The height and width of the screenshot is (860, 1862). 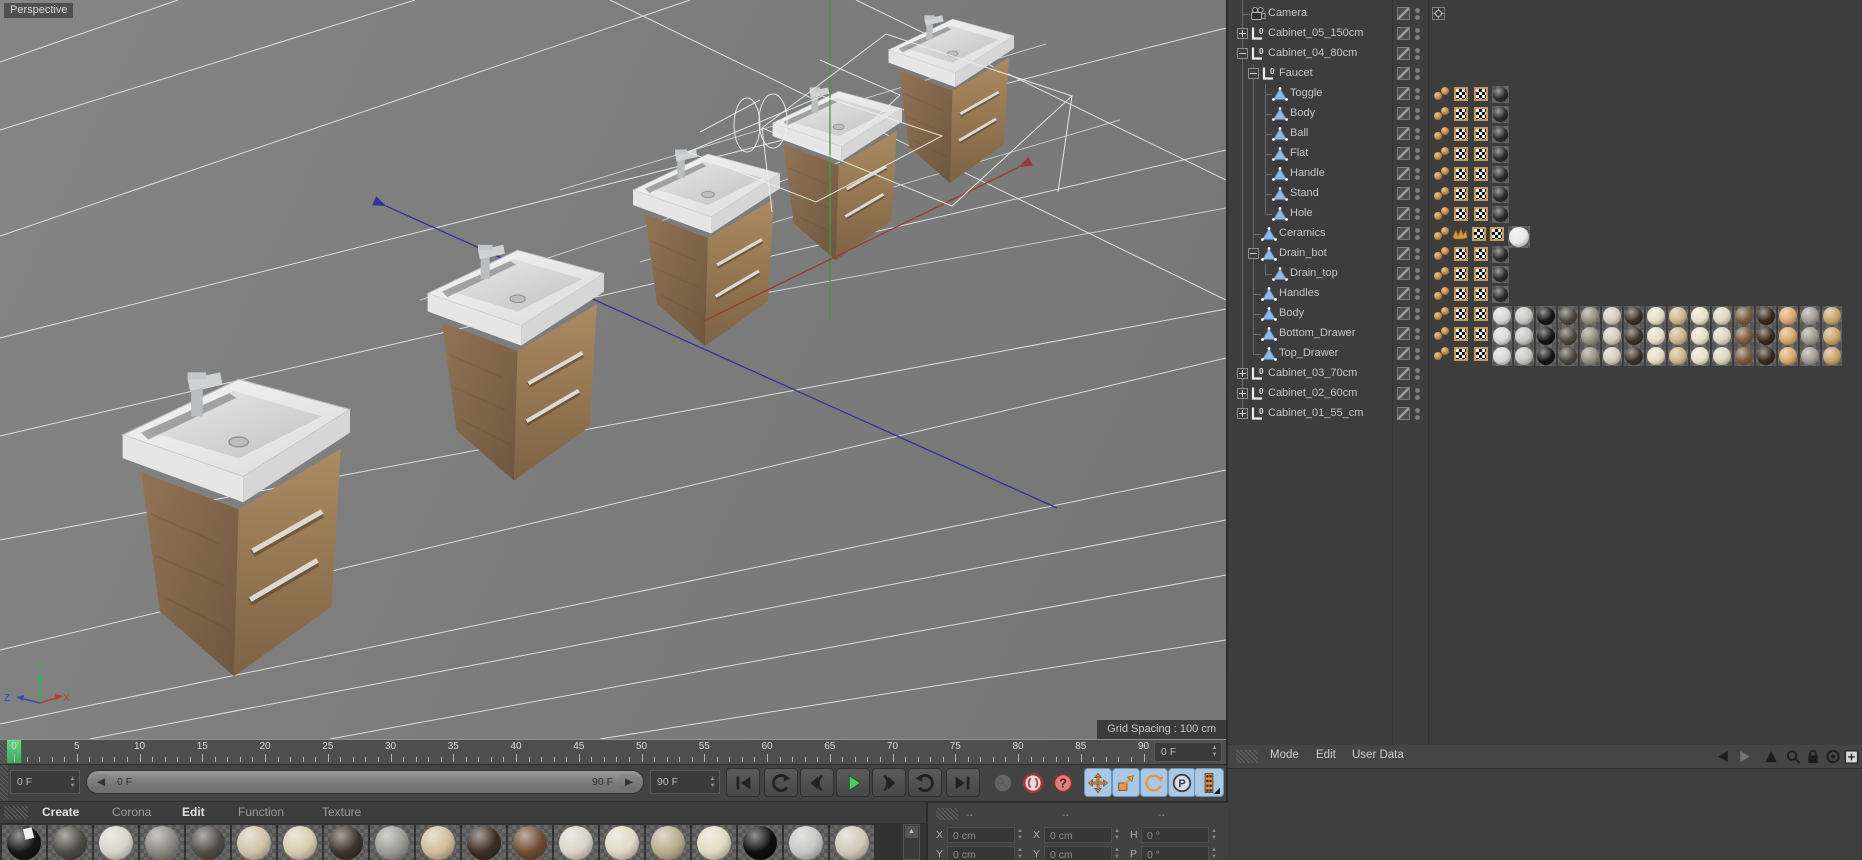 I want to click on object-row: 0 Faucet, so click(x=1545, y=74).